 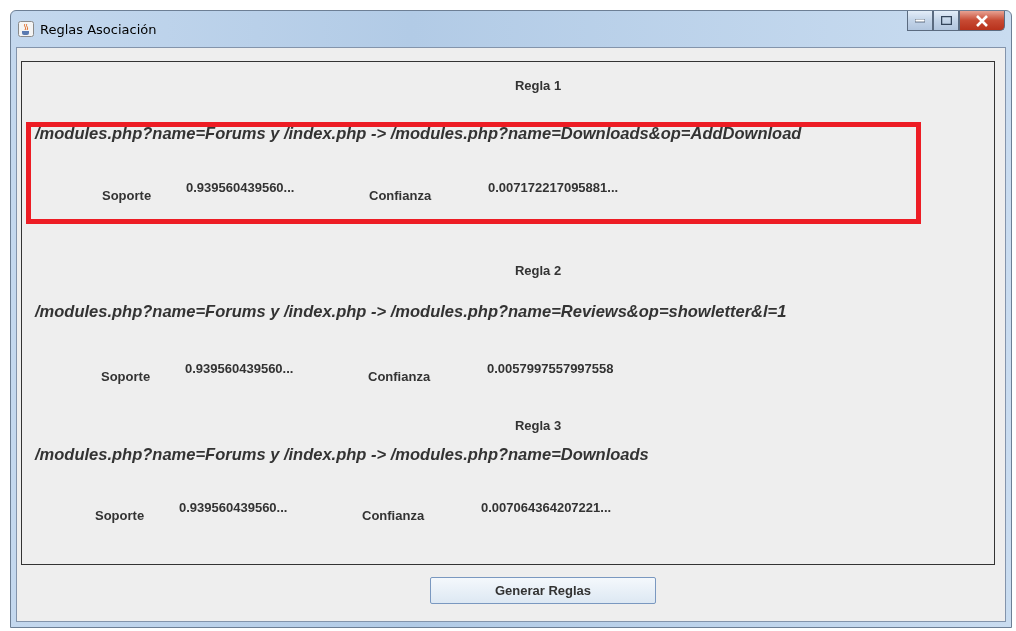 I want to click on window-title: Reglas Asociación, so click(x=98, y=29).